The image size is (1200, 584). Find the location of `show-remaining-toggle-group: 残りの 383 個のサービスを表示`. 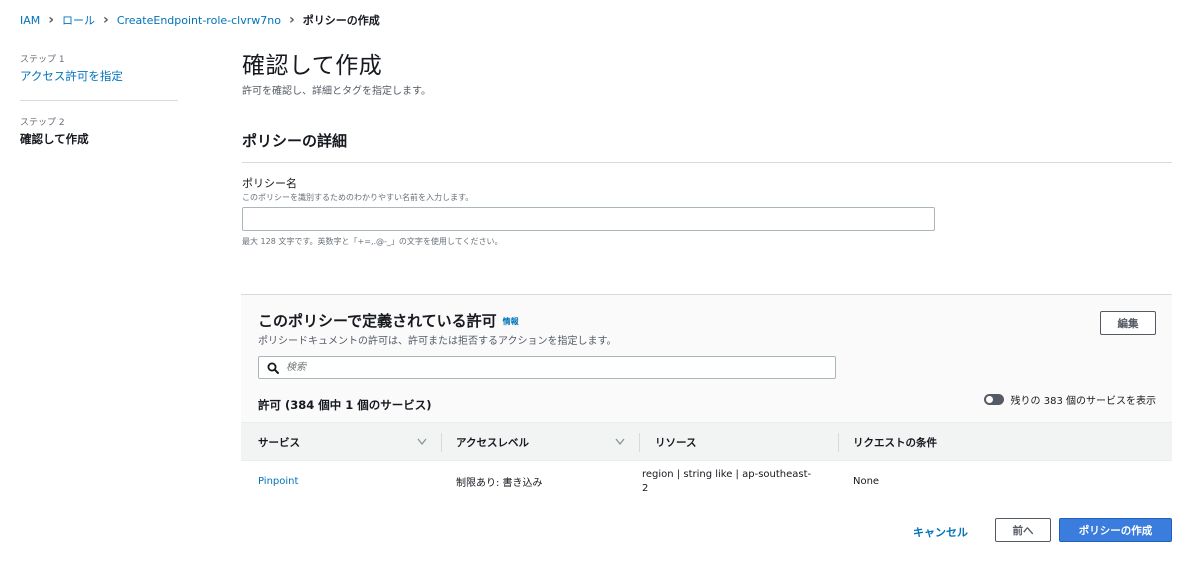

show-remaining-toggle-group: 残りの 383 個のサービスを表示 is located at coordinates (1069, 399).